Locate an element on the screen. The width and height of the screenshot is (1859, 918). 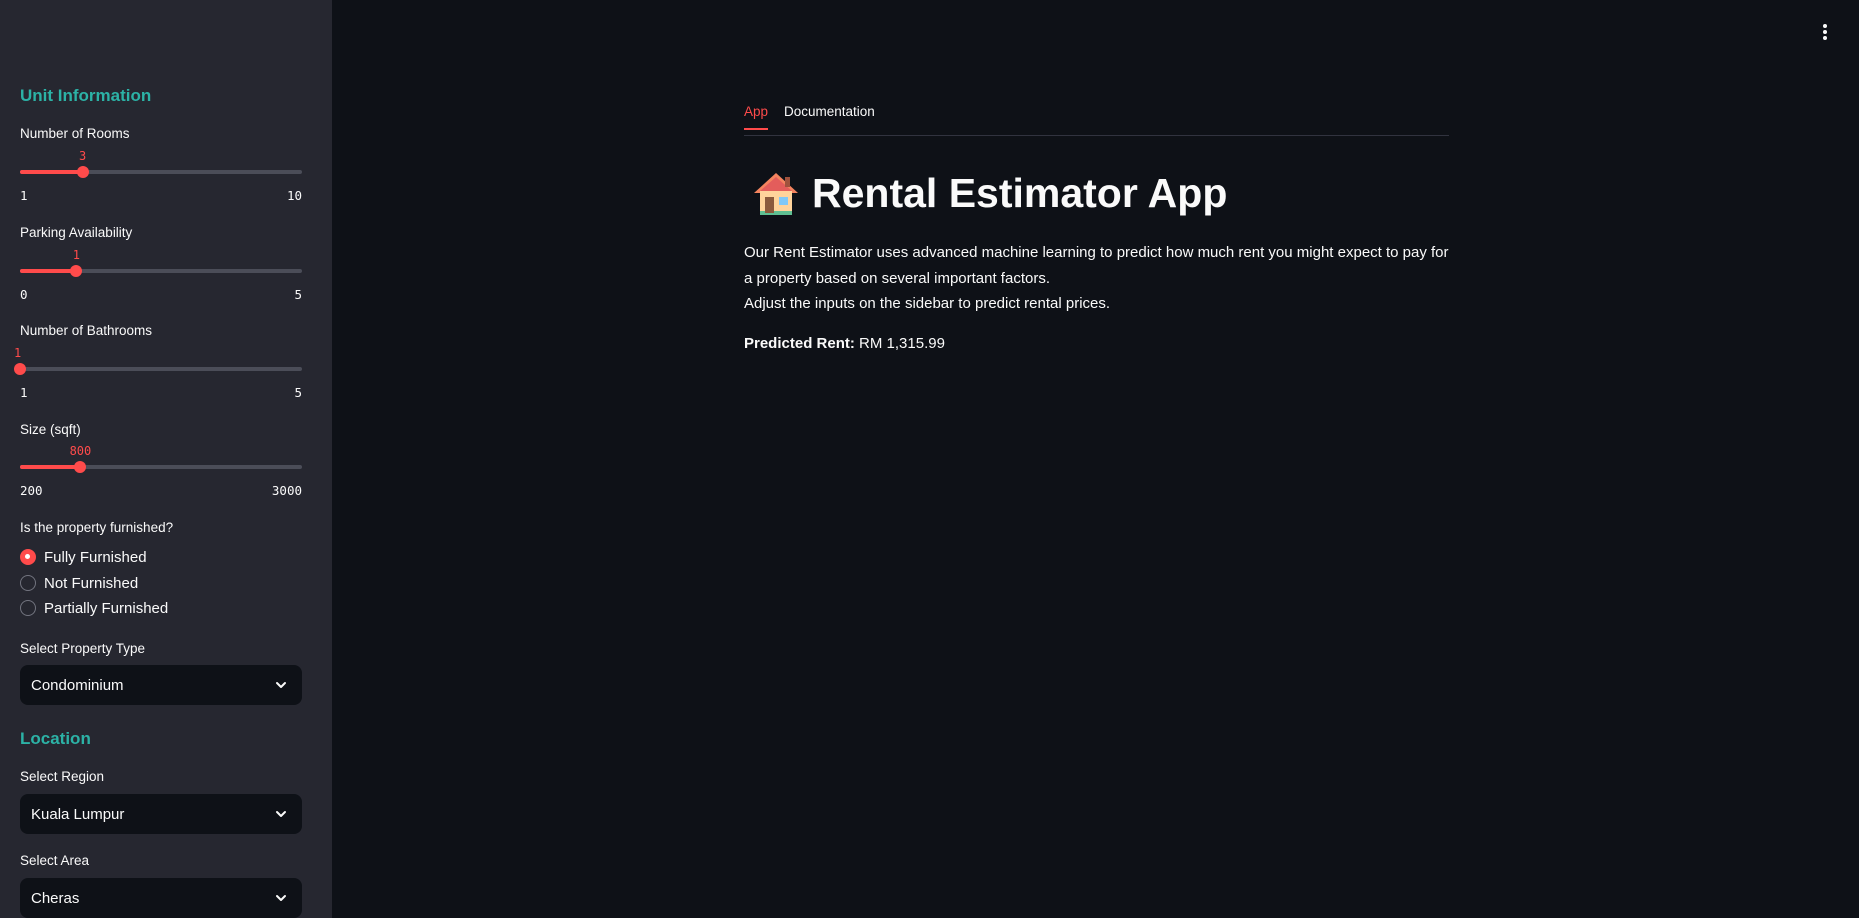
slider-max: 10 is located at coordinates (294, 195).